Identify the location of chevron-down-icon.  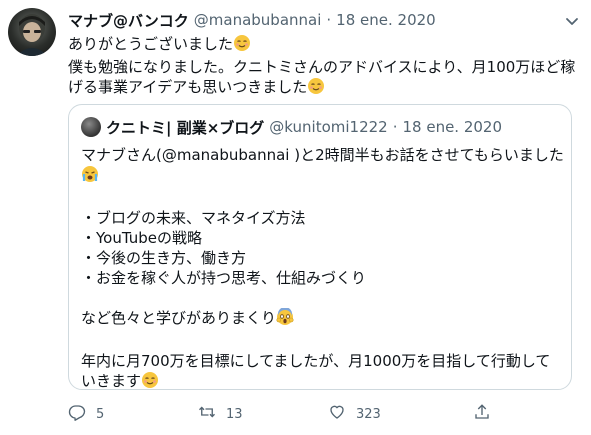
(572, 21).